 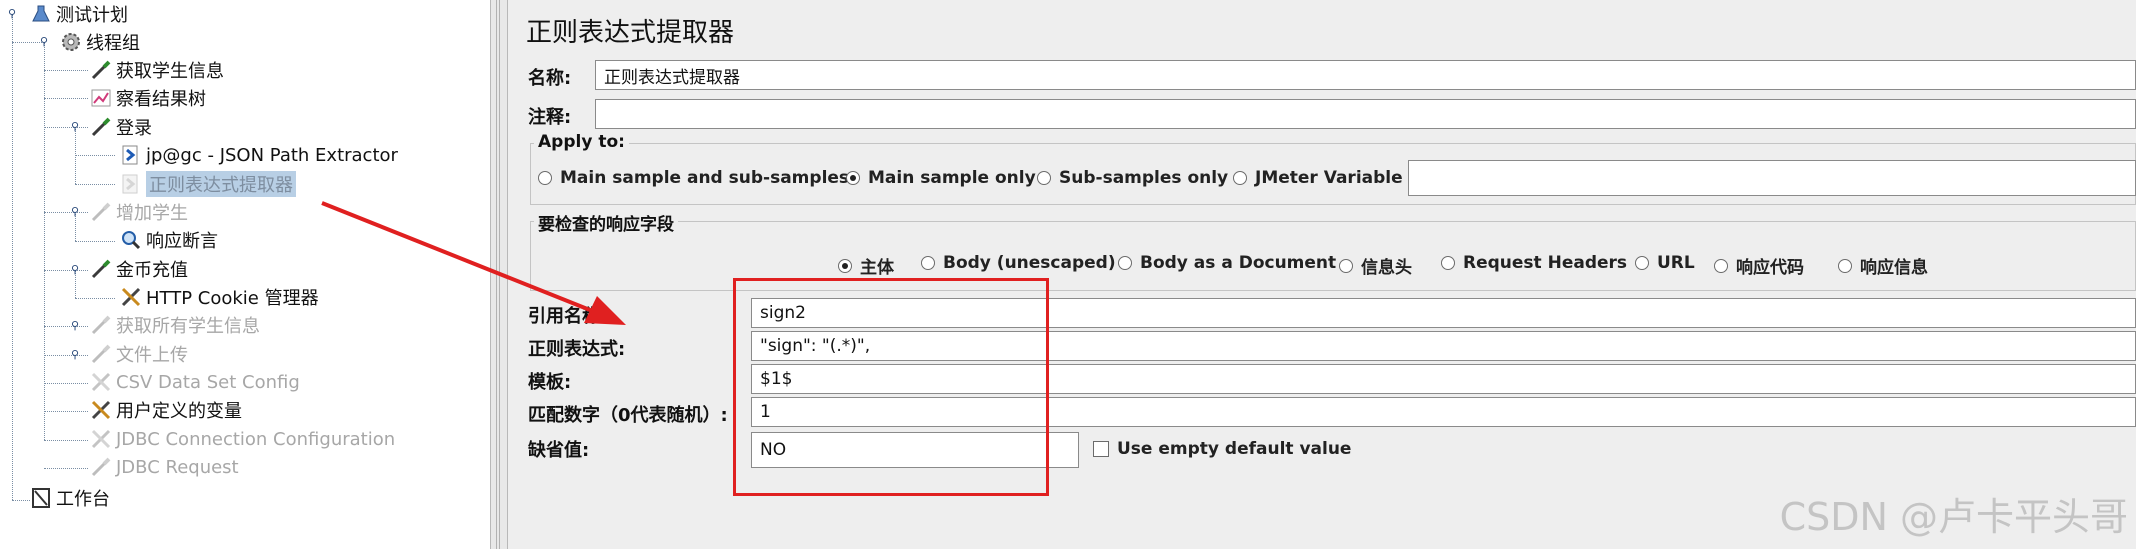 I want to click on tree-item-sampler: 获取学生信息, so click(x=157, y=70).